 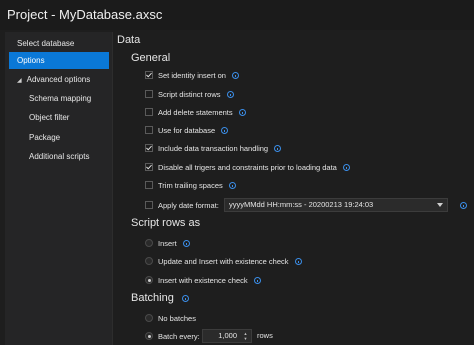 I want to click on option-trim-trailing-spaces: Trim trailing spaces, so click(x=190, y=185).